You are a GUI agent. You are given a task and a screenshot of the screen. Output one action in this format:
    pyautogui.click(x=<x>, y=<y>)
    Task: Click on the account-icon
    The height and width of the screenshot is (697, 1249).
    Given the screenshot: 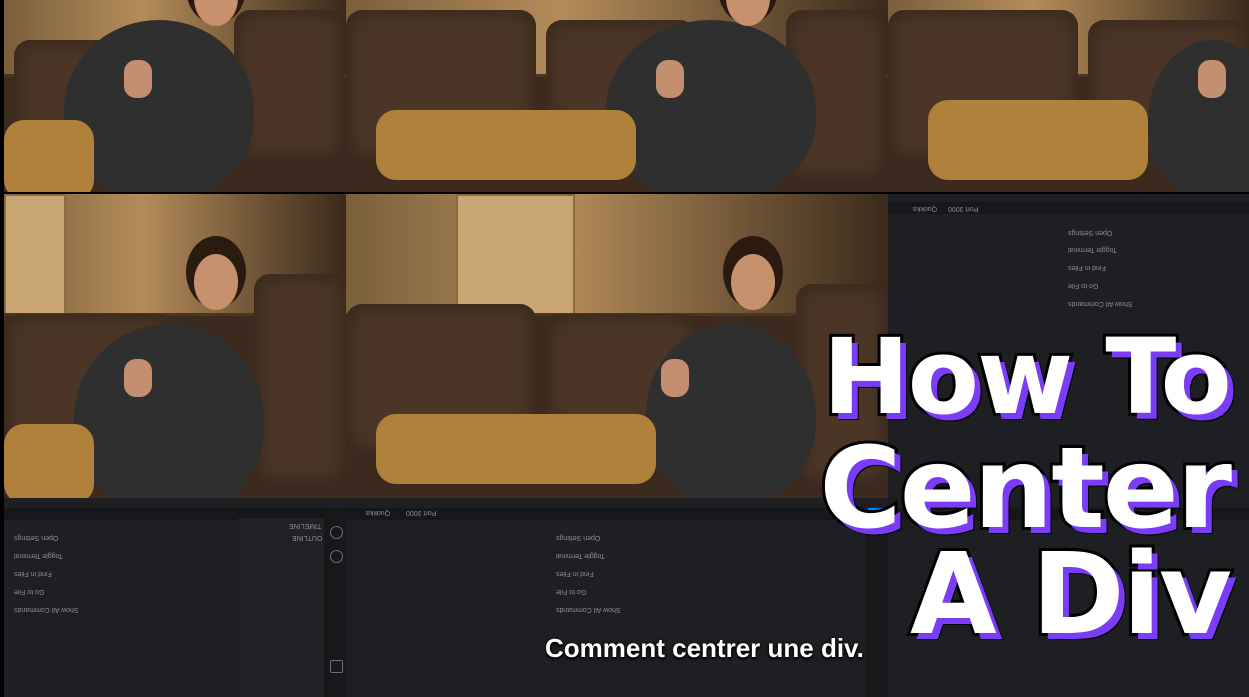 What is the action you would take?
    pyautogui.click(x=336, y=556)
    